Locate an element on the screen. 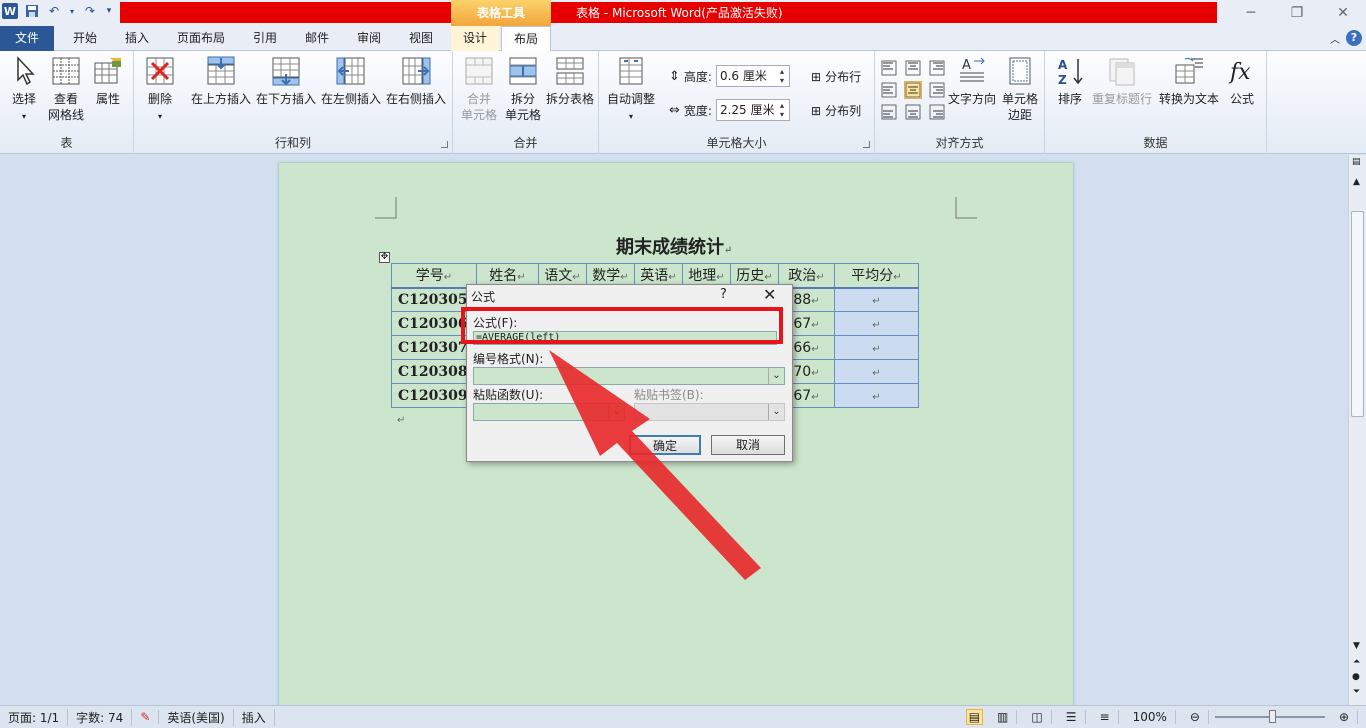 The image size is (1366, 728). split-cells-button: 拆分 单元格 is located at coordinates (523, 89).